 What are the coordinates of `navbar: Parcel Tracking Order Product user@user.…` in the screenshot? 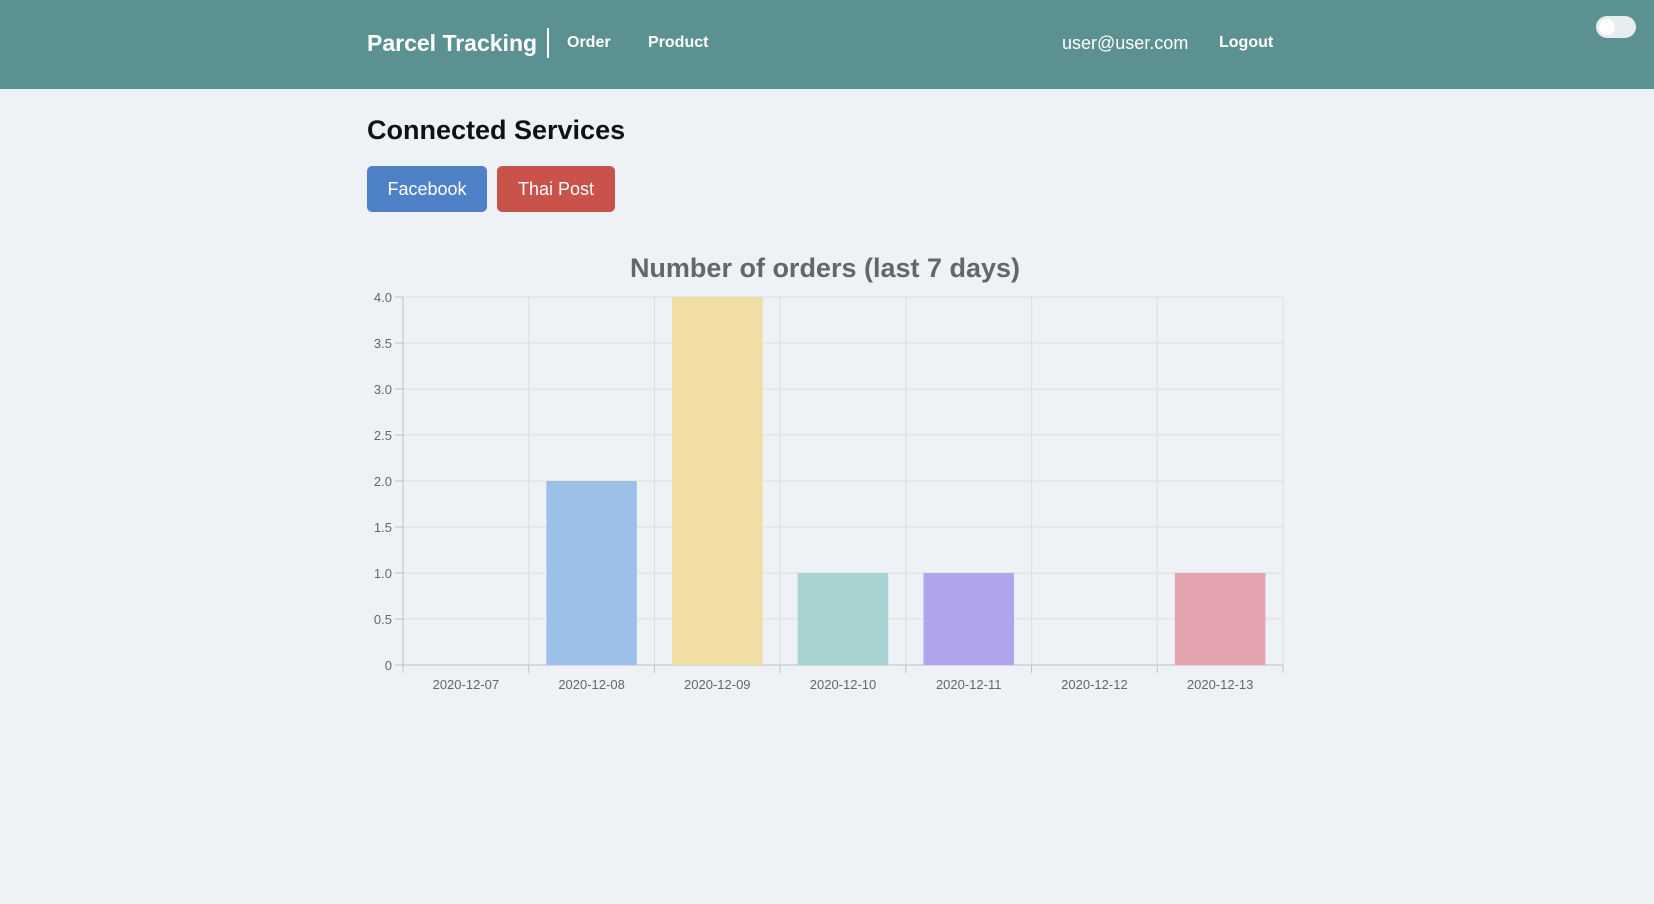 It's located at (827, 44).